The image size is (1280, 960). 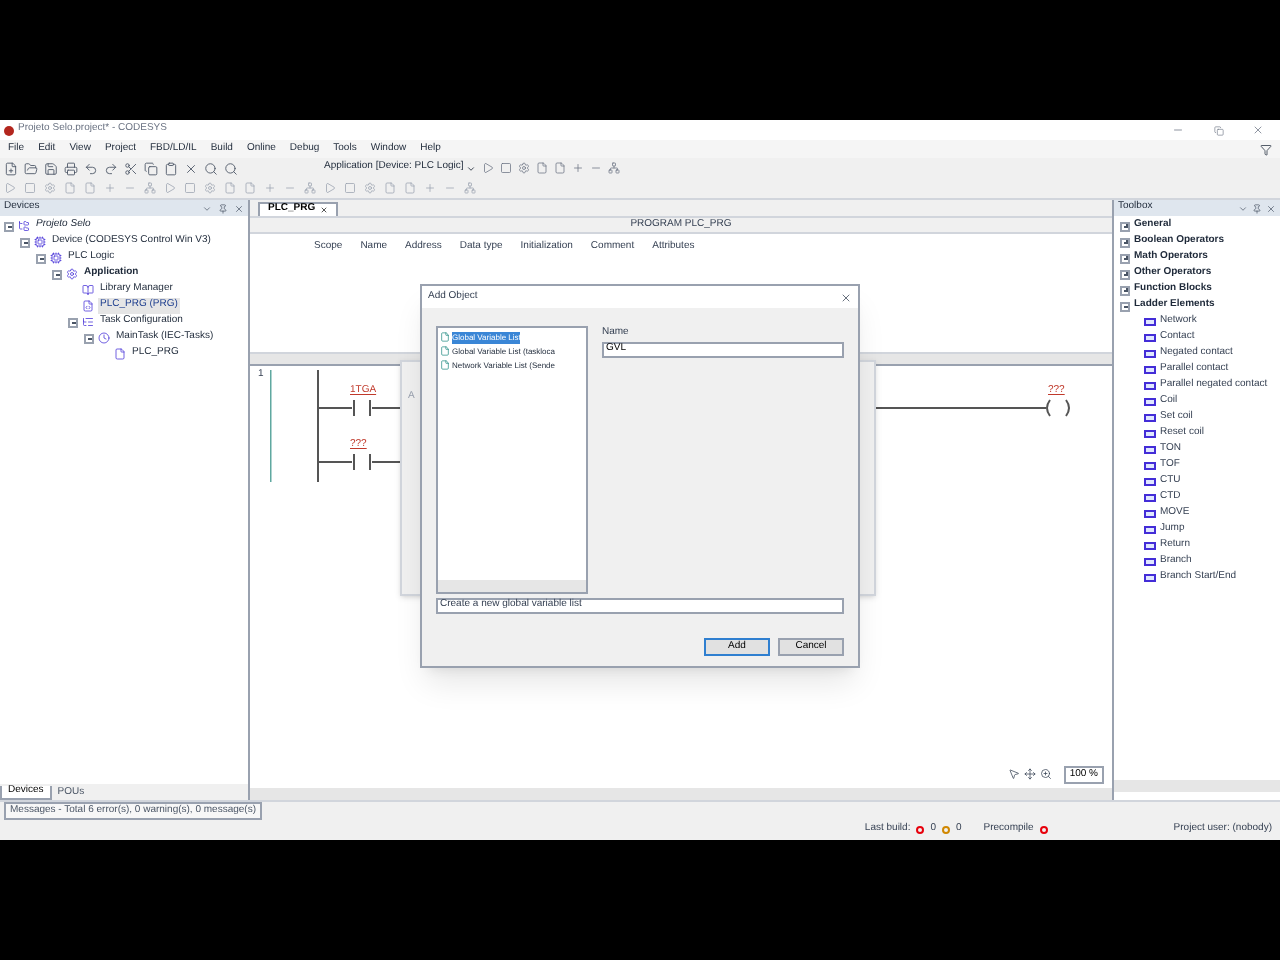 What do you see at coordinates (1029, 774) in the screenshot?
I see `move-icon` at bounding box center [1029, 774].